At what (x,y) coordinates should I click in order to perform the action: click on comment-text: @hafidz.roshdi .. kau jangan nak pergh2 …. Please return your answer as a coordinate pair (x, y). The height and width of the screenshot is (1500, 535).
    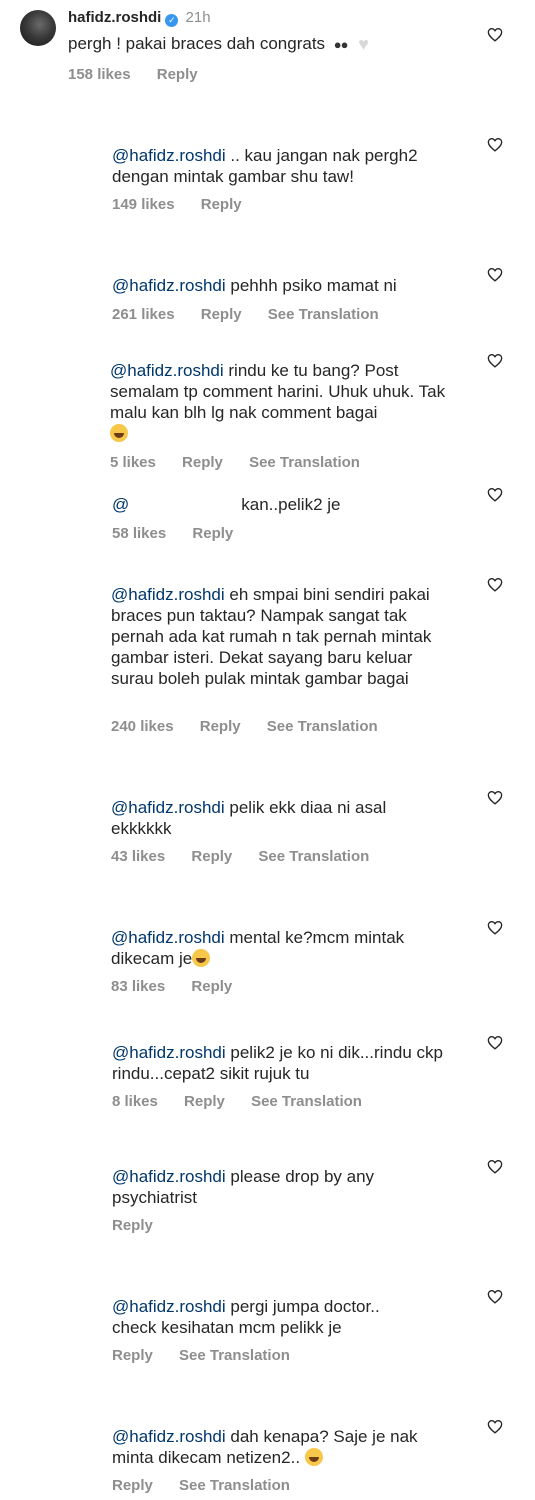
    Looking at the image, I should click on (292, 166).